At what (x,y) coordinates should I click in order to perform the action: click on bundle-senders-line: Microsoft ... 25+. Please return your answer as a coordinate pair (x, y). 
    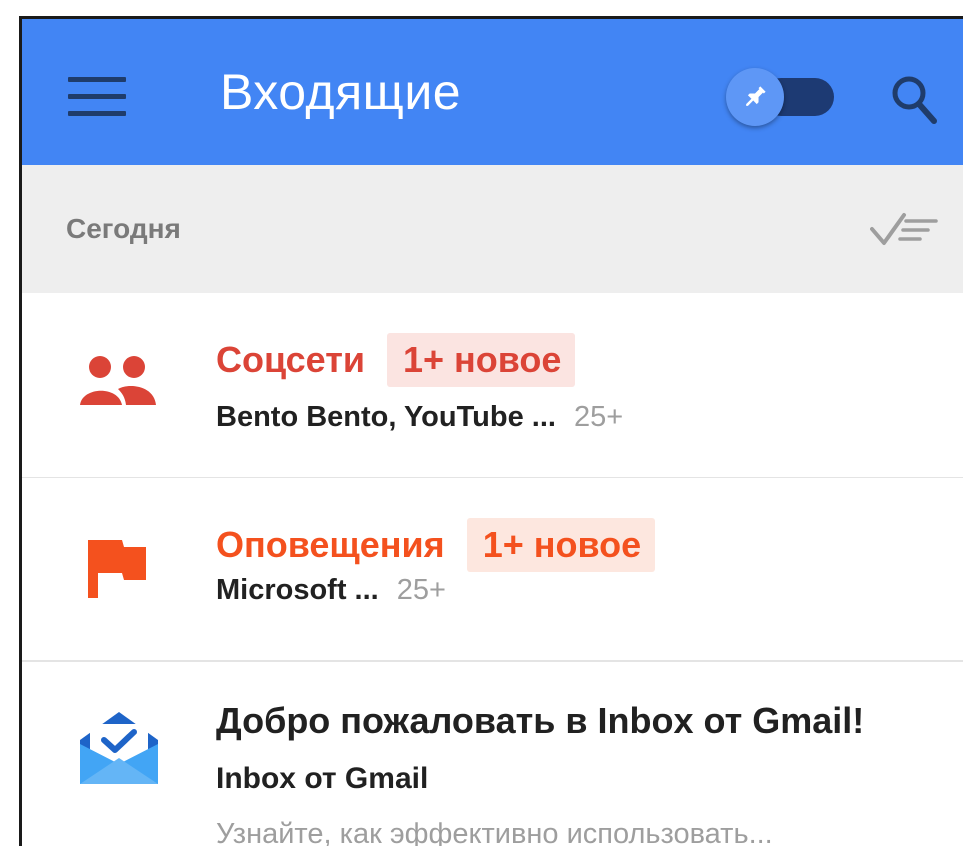
    Looking at the image, I should click on (331, 590).